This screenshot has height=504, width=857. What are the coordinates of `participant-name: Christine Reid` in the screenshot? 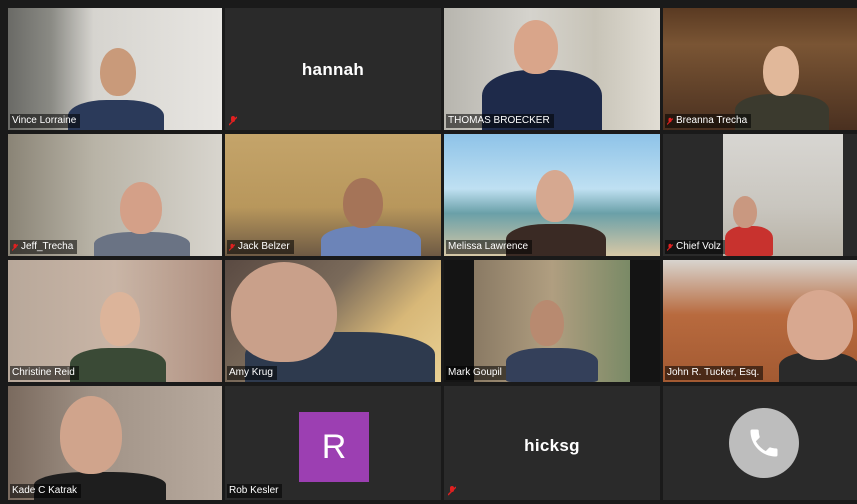 It's located at (43, 372).